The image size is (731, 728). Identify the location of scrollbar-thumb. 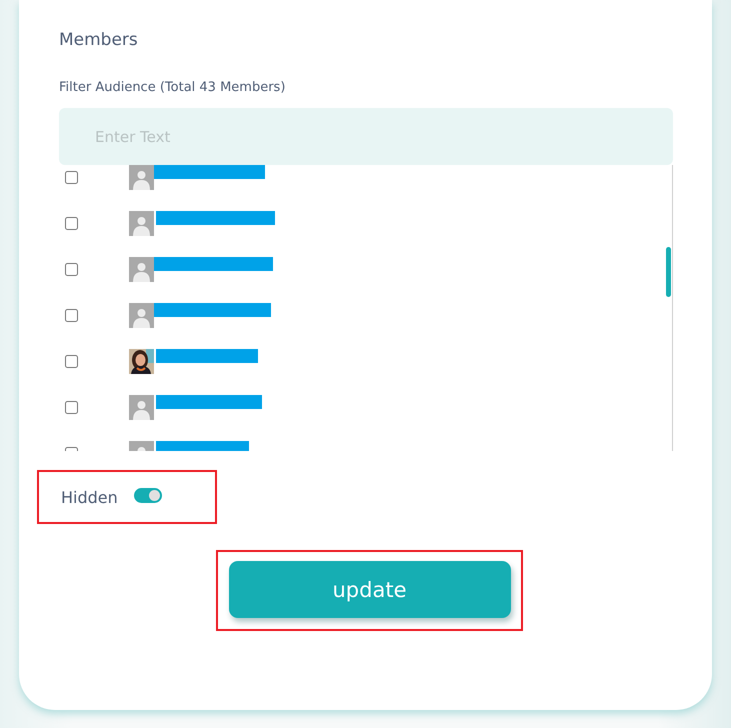
(668, 272).